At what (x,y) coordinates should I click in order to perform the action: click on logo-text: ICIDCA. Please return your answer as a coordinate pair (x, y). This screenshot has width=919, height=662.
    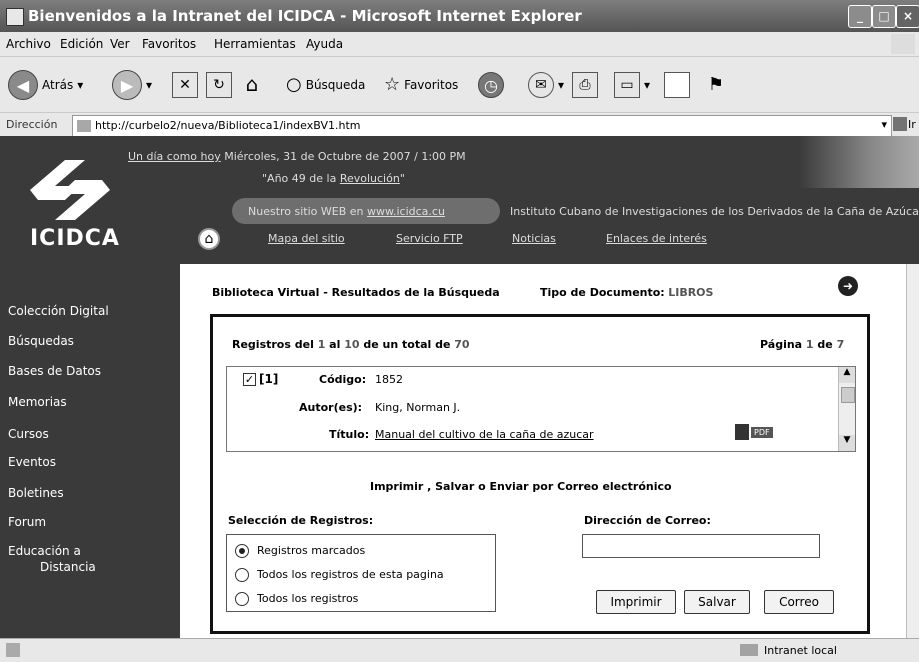
    Looking at the image, I should click on (75, 238).